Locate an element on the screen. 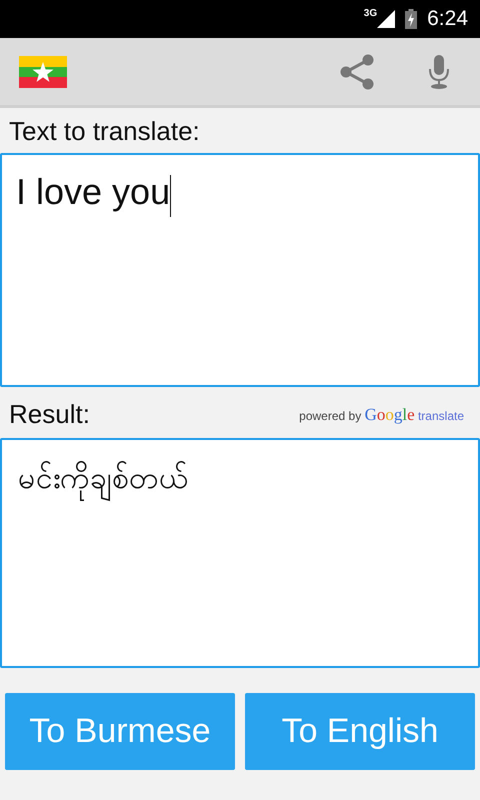  source-label: Text to translate: is located at coordinates (104, 131).